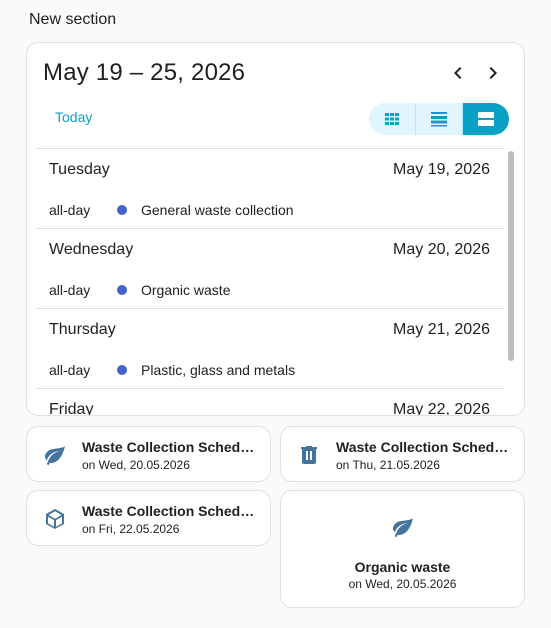  I want to click on day-row: Friday May 22, 2026, so click(269, 402).